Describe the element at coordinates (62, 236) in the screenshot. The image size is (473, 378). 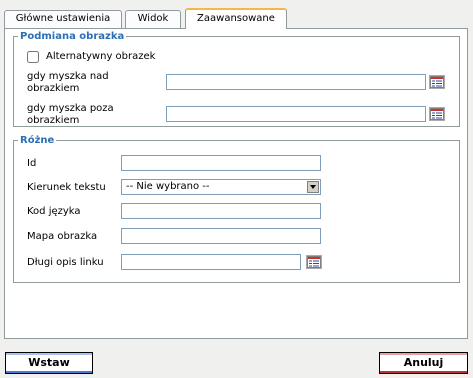
I see `image-map-label: Mapa obrazka` at that location.